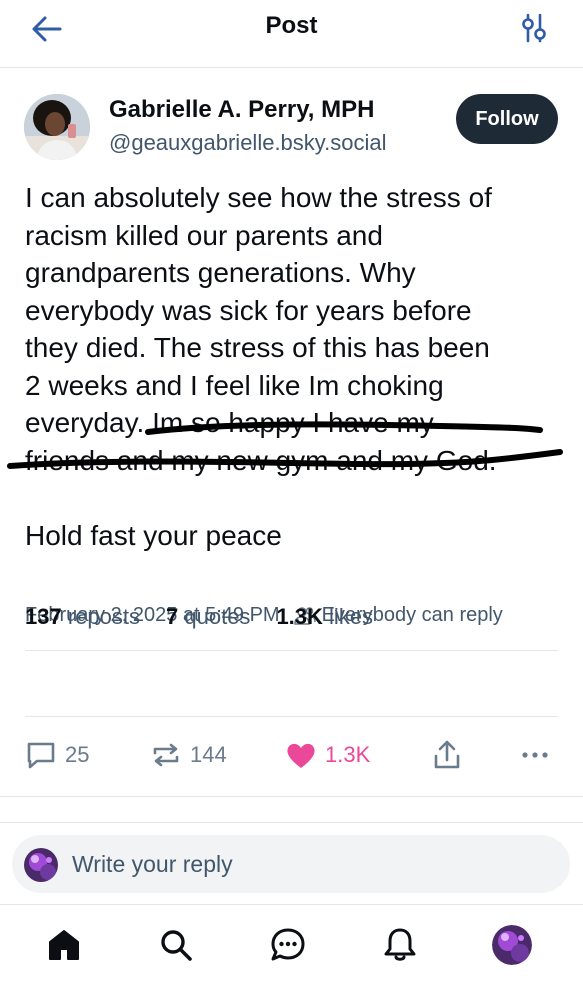 Image resolution: width=583 pixels, height=1000 pixels. I want to click on home-icon, so click(64, 945).